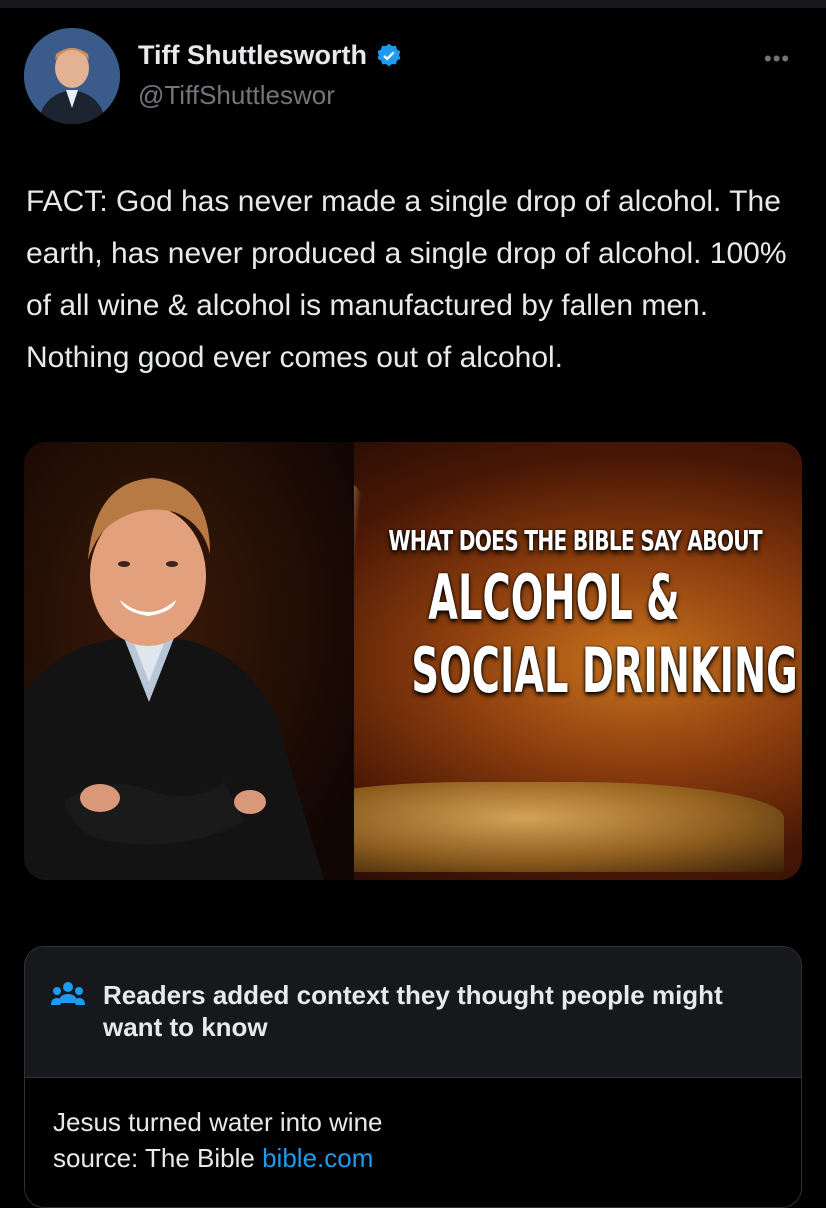  What do you see at coordinates (236, 95) in the screenshot?
I see `author-handle: @TiffShuttleswor` at bounding box center [236, 95].